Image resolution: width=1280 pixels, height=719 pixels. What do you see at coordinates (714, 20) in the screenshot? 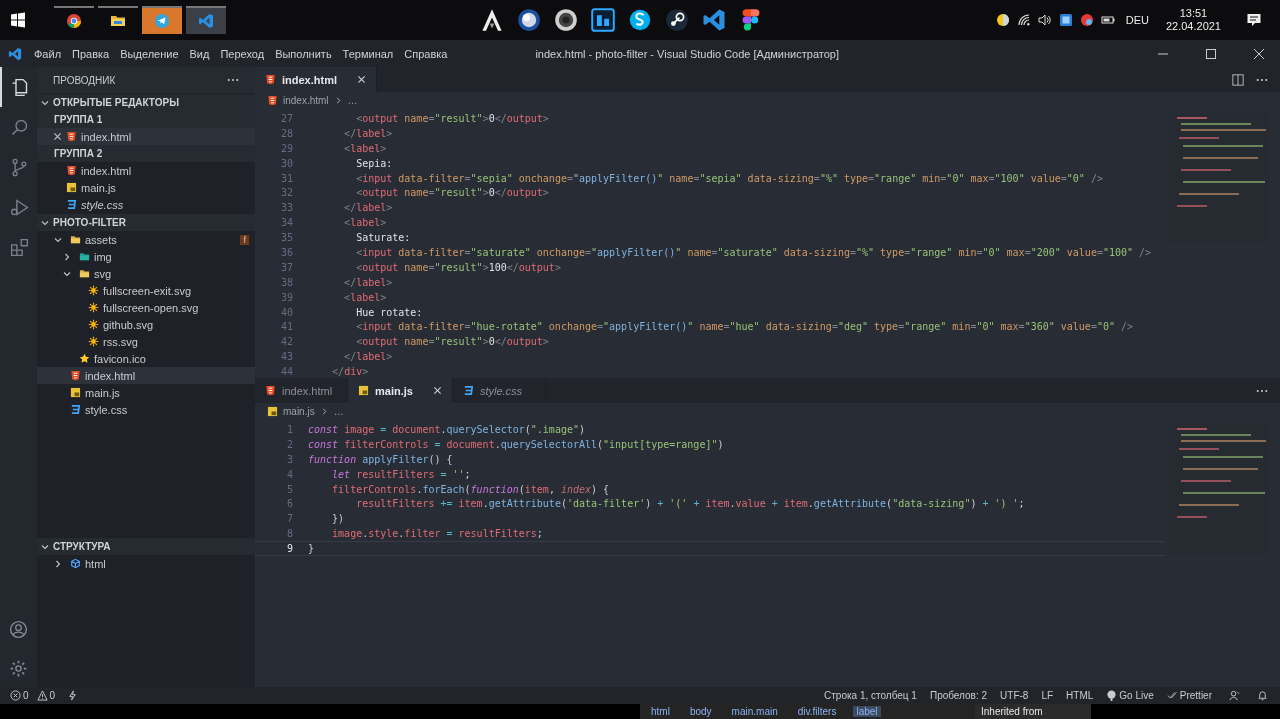
I see `angle-bracket-icon` at bounding box center [714, 20].